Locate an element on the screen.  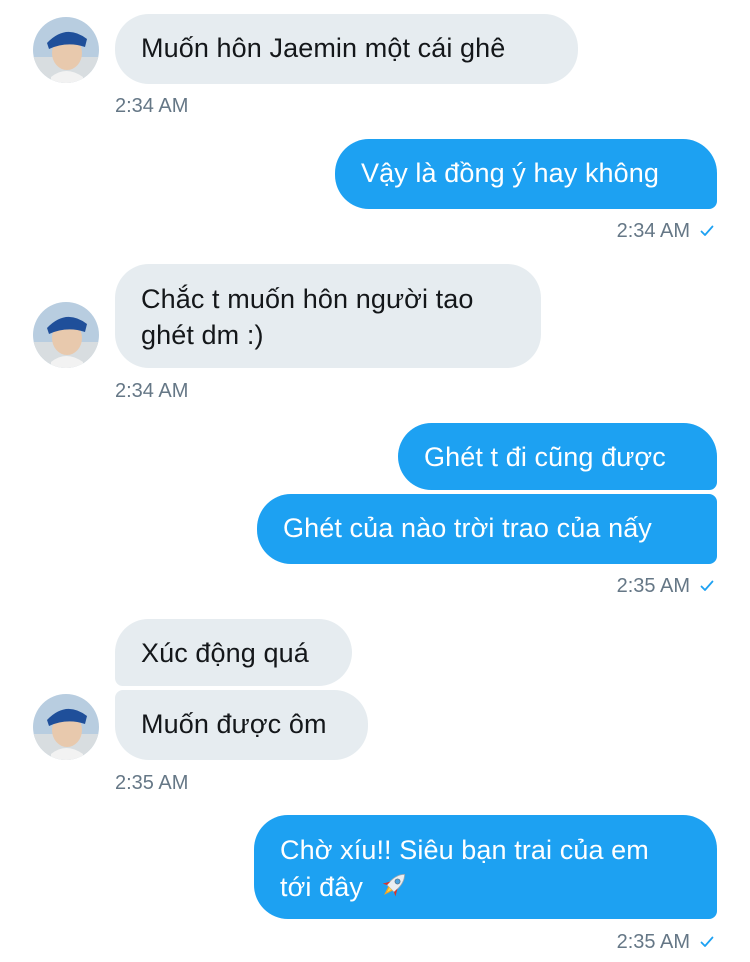
incoming-message: Muốn được ôm is located at coordinates (241, 725).